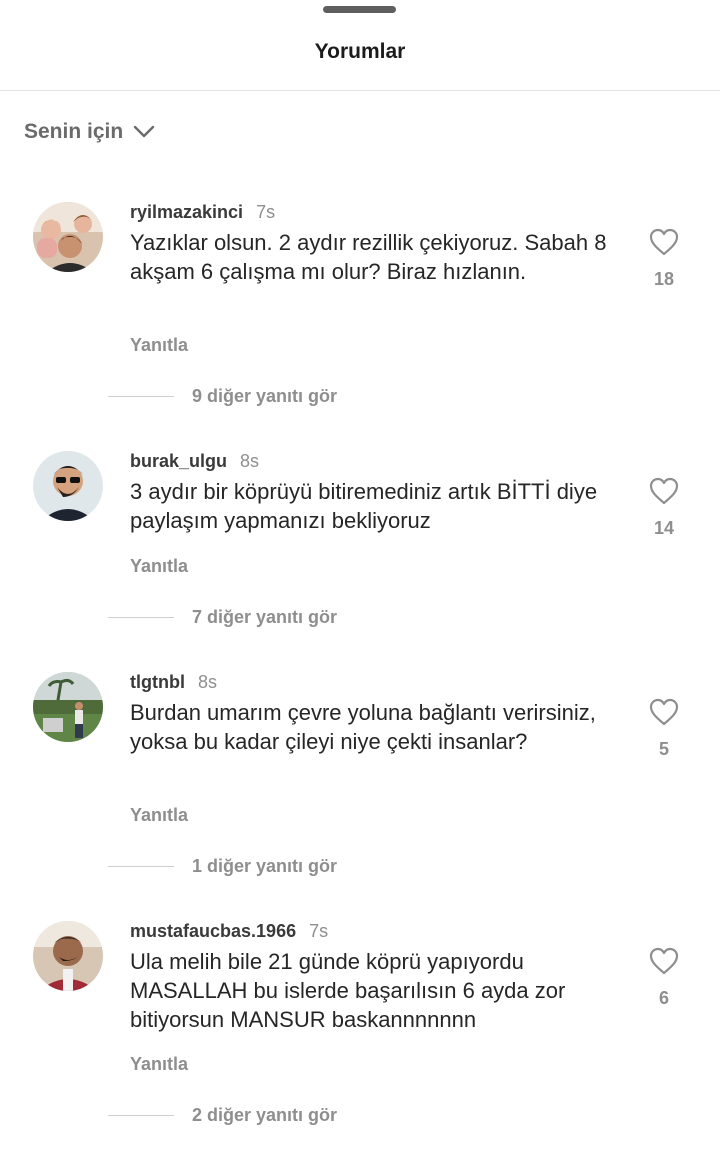 This screenshot has height=1153, width=720. What do you see at coordinates (664, 507) in the screenshot?
I see `like-control: 14` at bounding box center [664, 507].